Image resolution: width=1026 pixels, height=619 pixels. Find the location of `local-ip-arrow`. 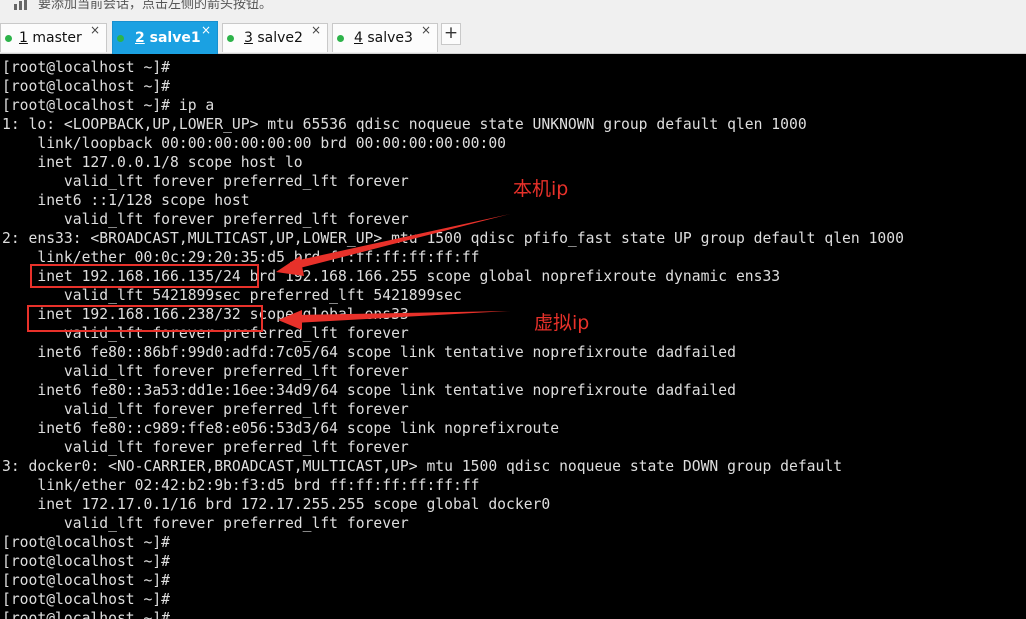

local-ip-arrow is located at coordinates (400, 242).